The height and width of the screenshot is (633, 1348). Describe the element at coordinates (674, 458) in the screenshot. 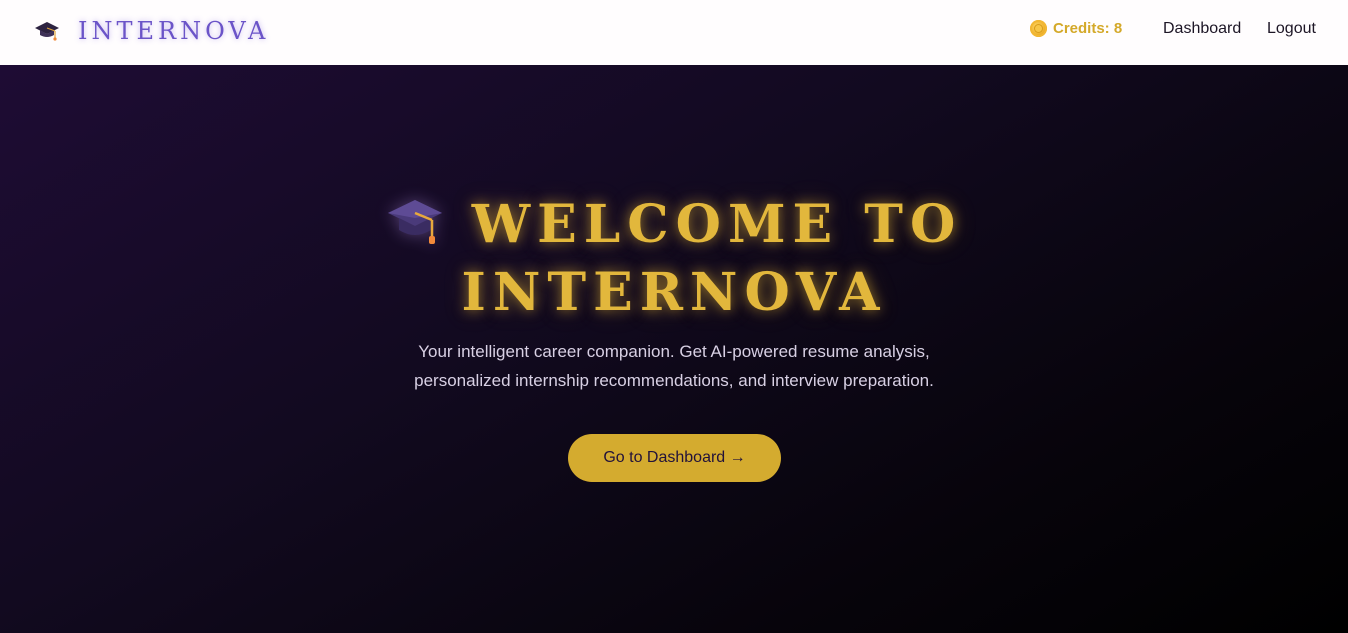

I see `go-to-dashboard-button: Go to Dashboard →` at that location.